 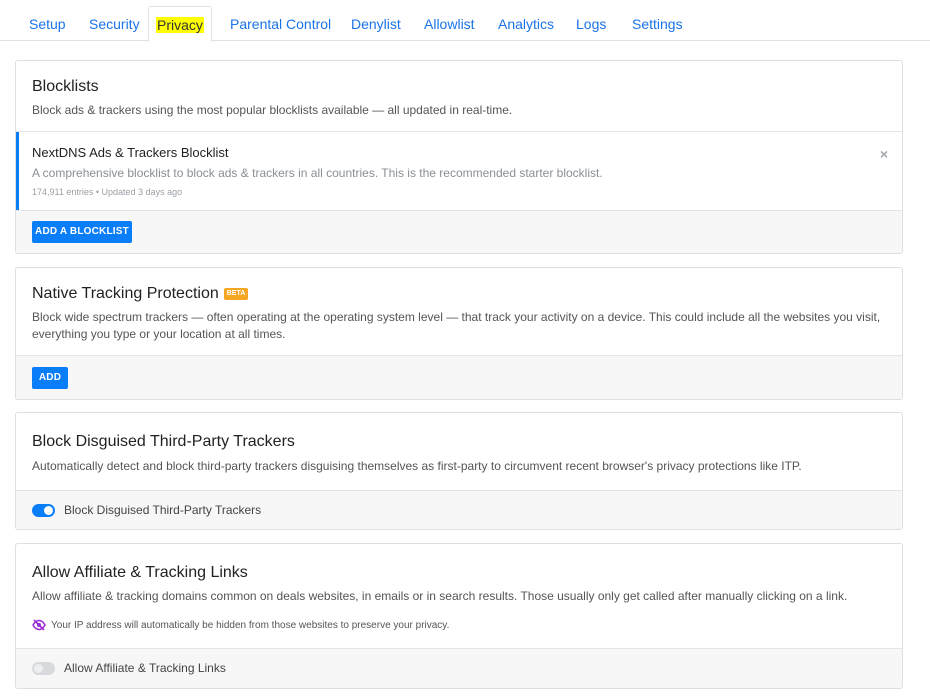 What do you see at coordinates (657, 24) in the screenshot?
I see `tab-settings: Settings` at bounding box center [657, 24].